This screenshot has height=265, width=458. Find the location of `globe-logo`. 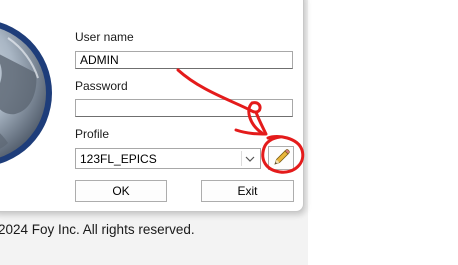

globe-logo is located at coordinates (26, 93).